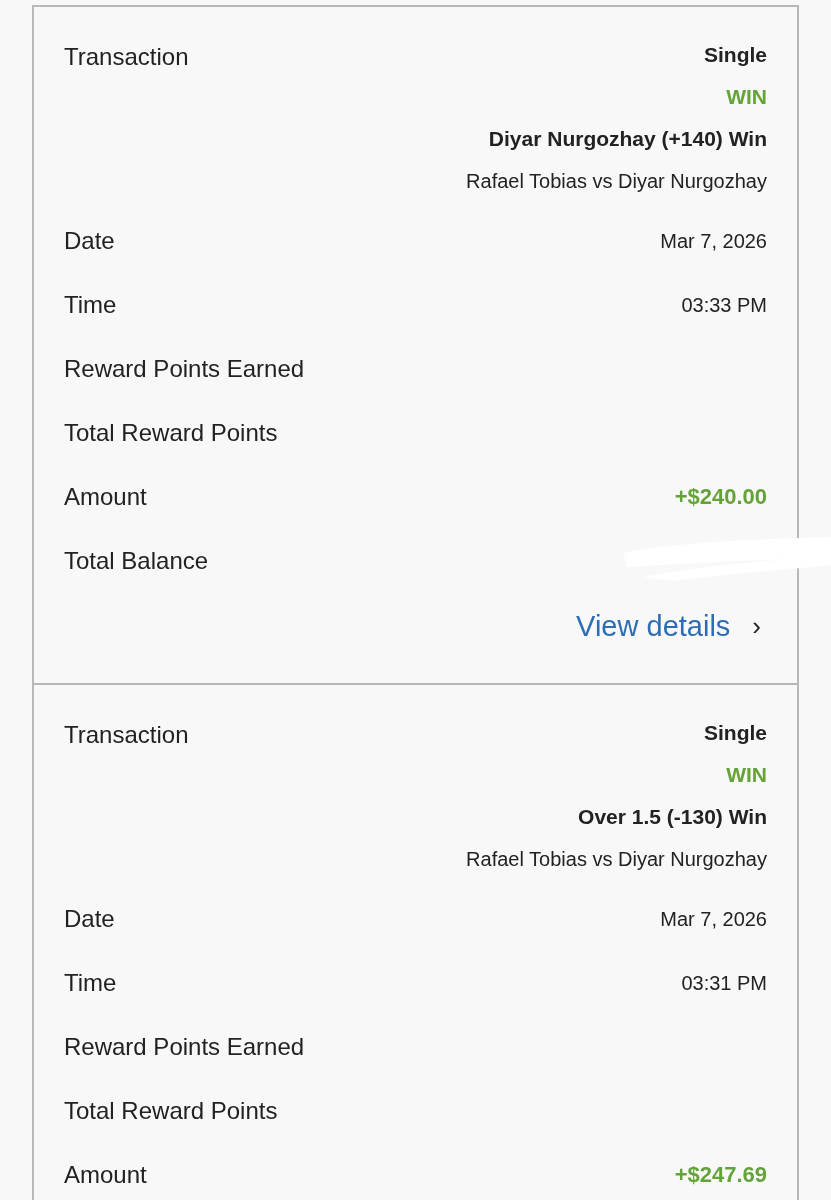  What do you see at coordinates (627, 139) in the screenshot?
I see `bet-selection: Diyar Nurgozhay (+140) Win` at bounding box center [627, 139].